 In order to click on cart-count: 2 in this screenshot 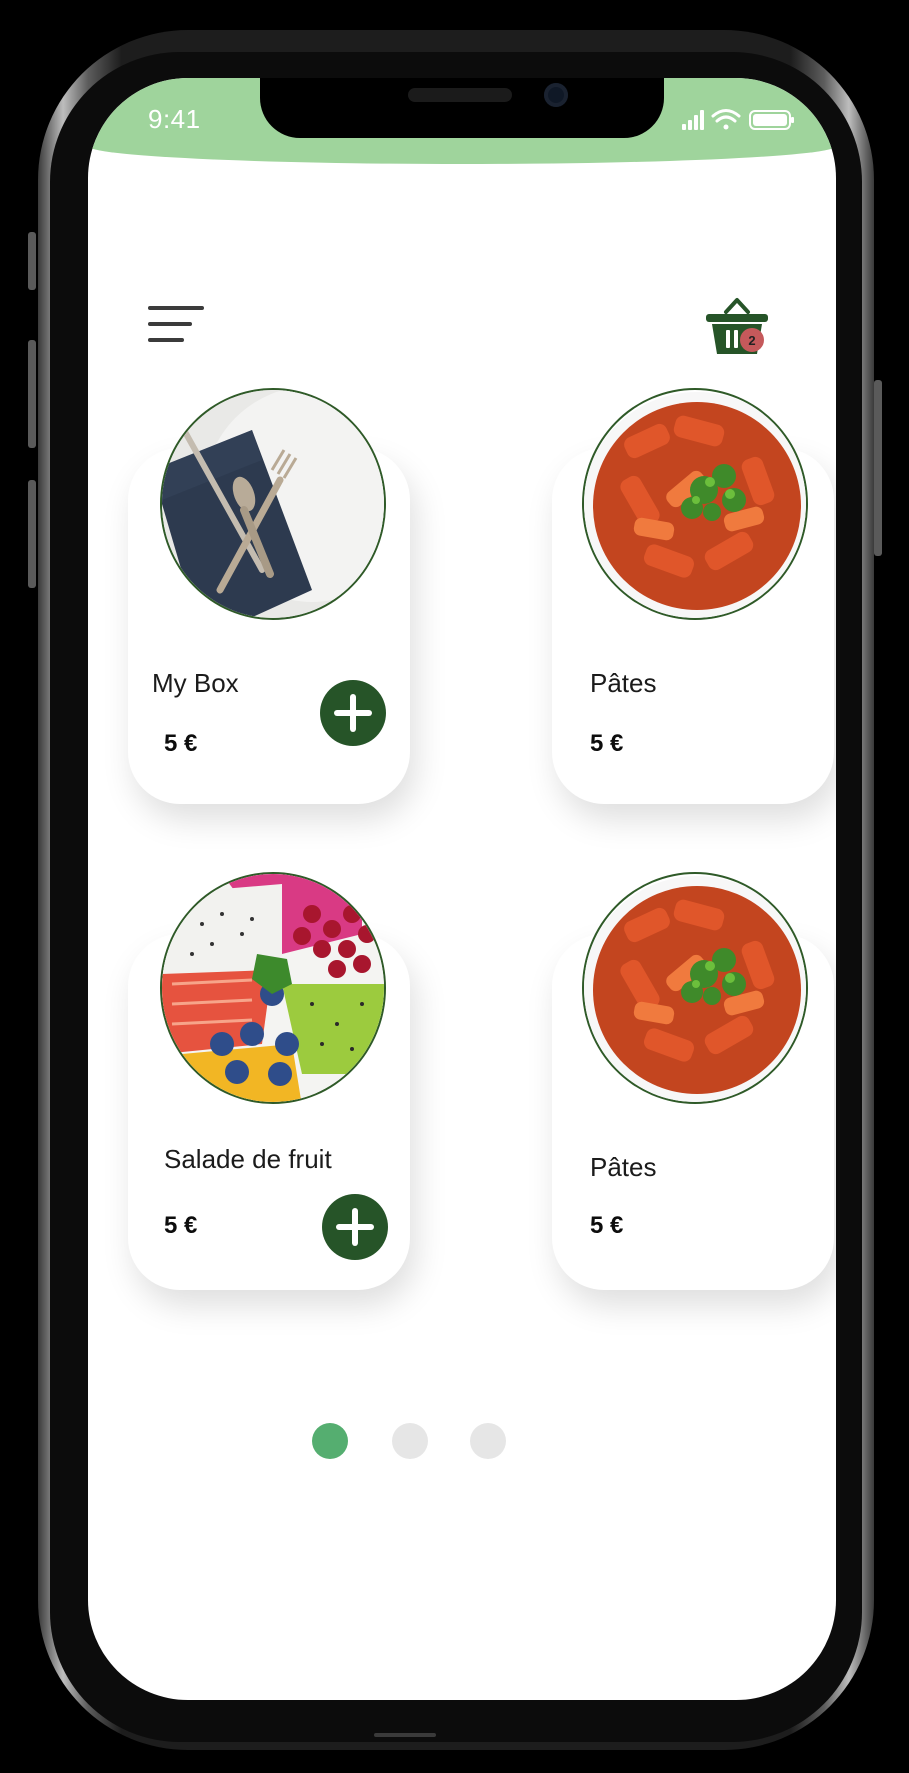, I will do `click(751, 340)`.